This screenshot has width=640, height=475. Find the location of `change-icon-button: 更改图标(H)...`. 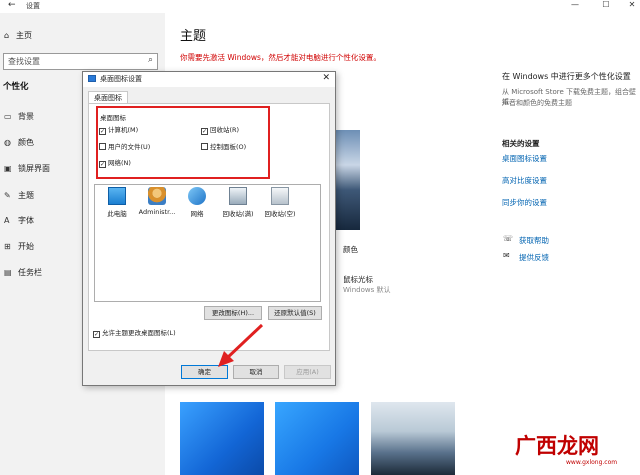

change-icon-button: 更改图标(H)... is located at coordinates (233, 313).